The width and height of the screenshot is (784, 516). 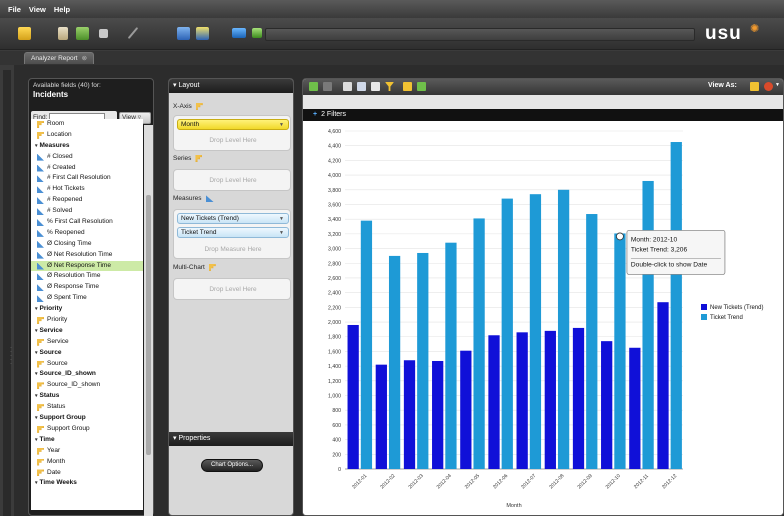 What do you see at coordinates (14, 9) in the screenshot?
I see `menu-file: File` at bounding box center [14, 9].